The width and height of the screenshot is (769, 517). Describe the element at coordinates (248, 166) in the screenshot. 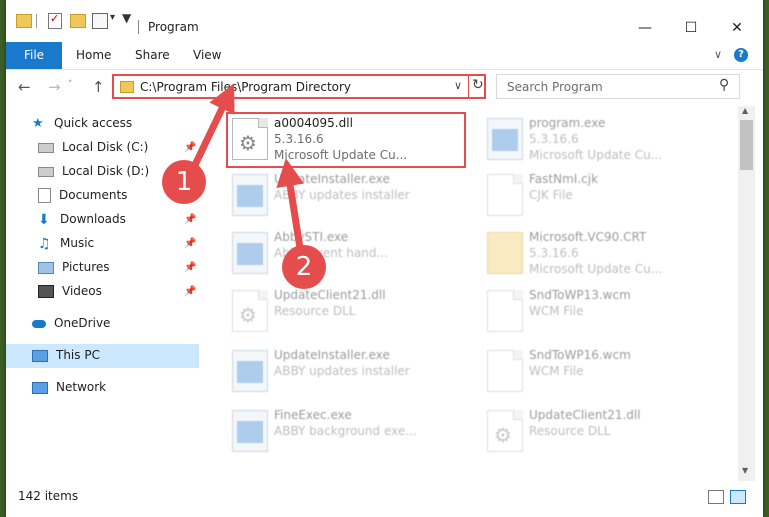

I see `annotation-arrows` at that location.